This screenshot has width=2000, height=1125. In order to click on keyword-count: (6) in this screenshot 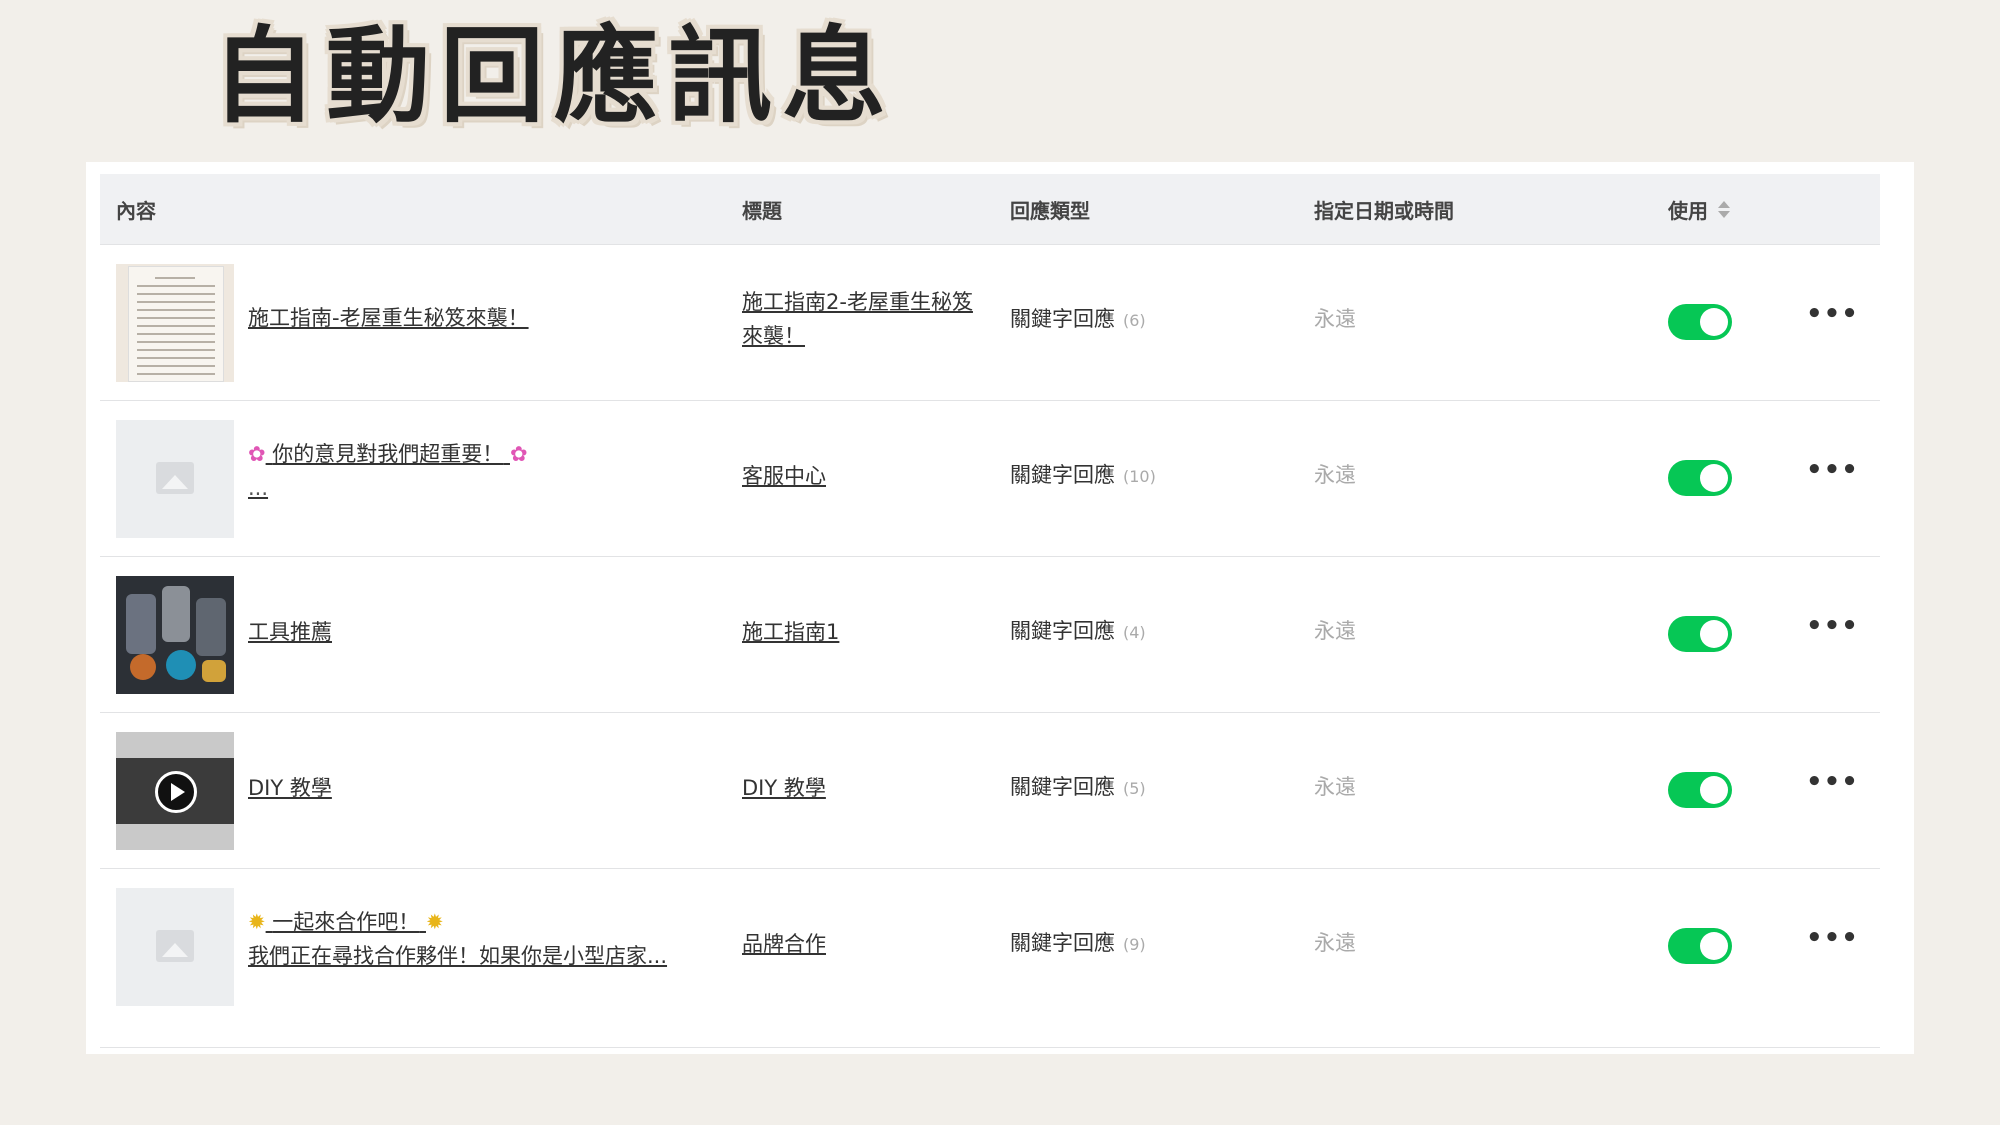, I will do `click(1134, 320)`.